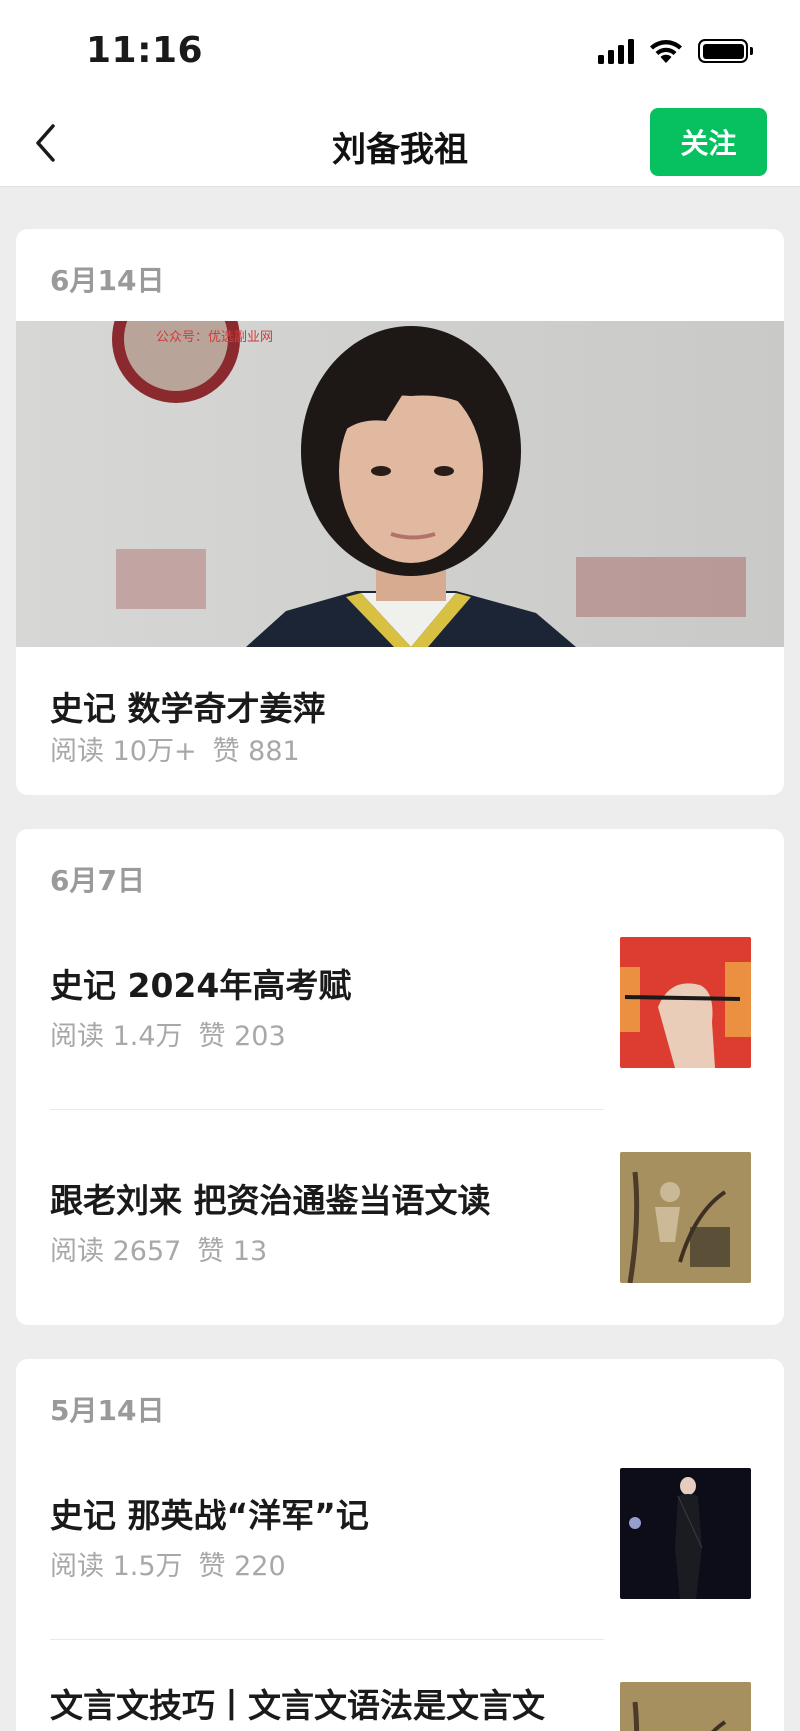 The image size is (800, 1731). I want to click on read-count: 阅读 2657, so click(116, 1251).